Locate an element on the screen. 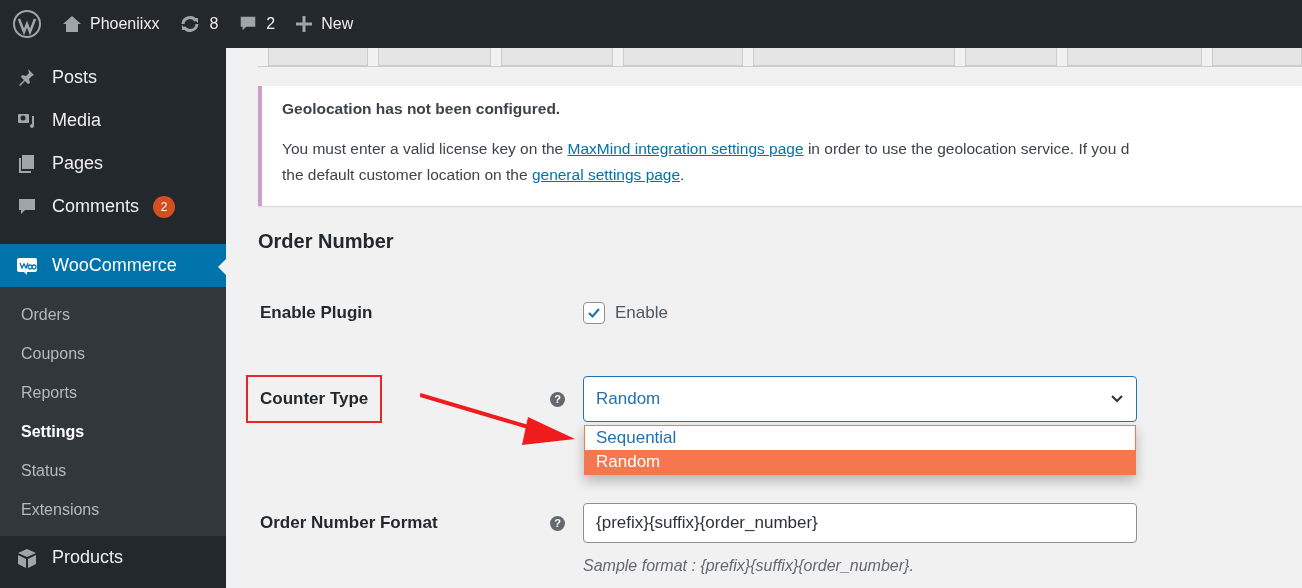  submenu-item: Status is located at coordinates (113, 470).